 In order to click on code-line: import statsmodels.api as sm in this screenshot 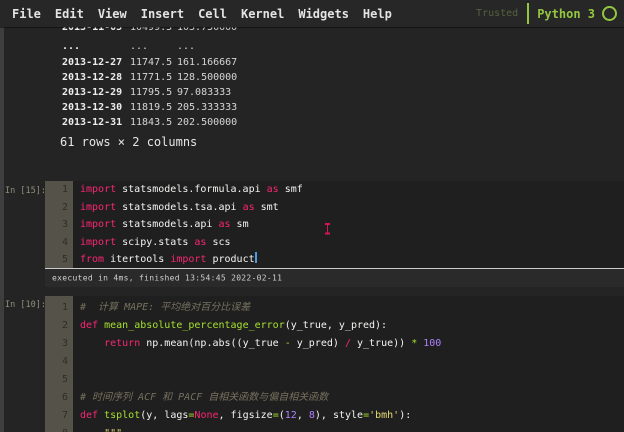, I will do `click(164, 224)`.